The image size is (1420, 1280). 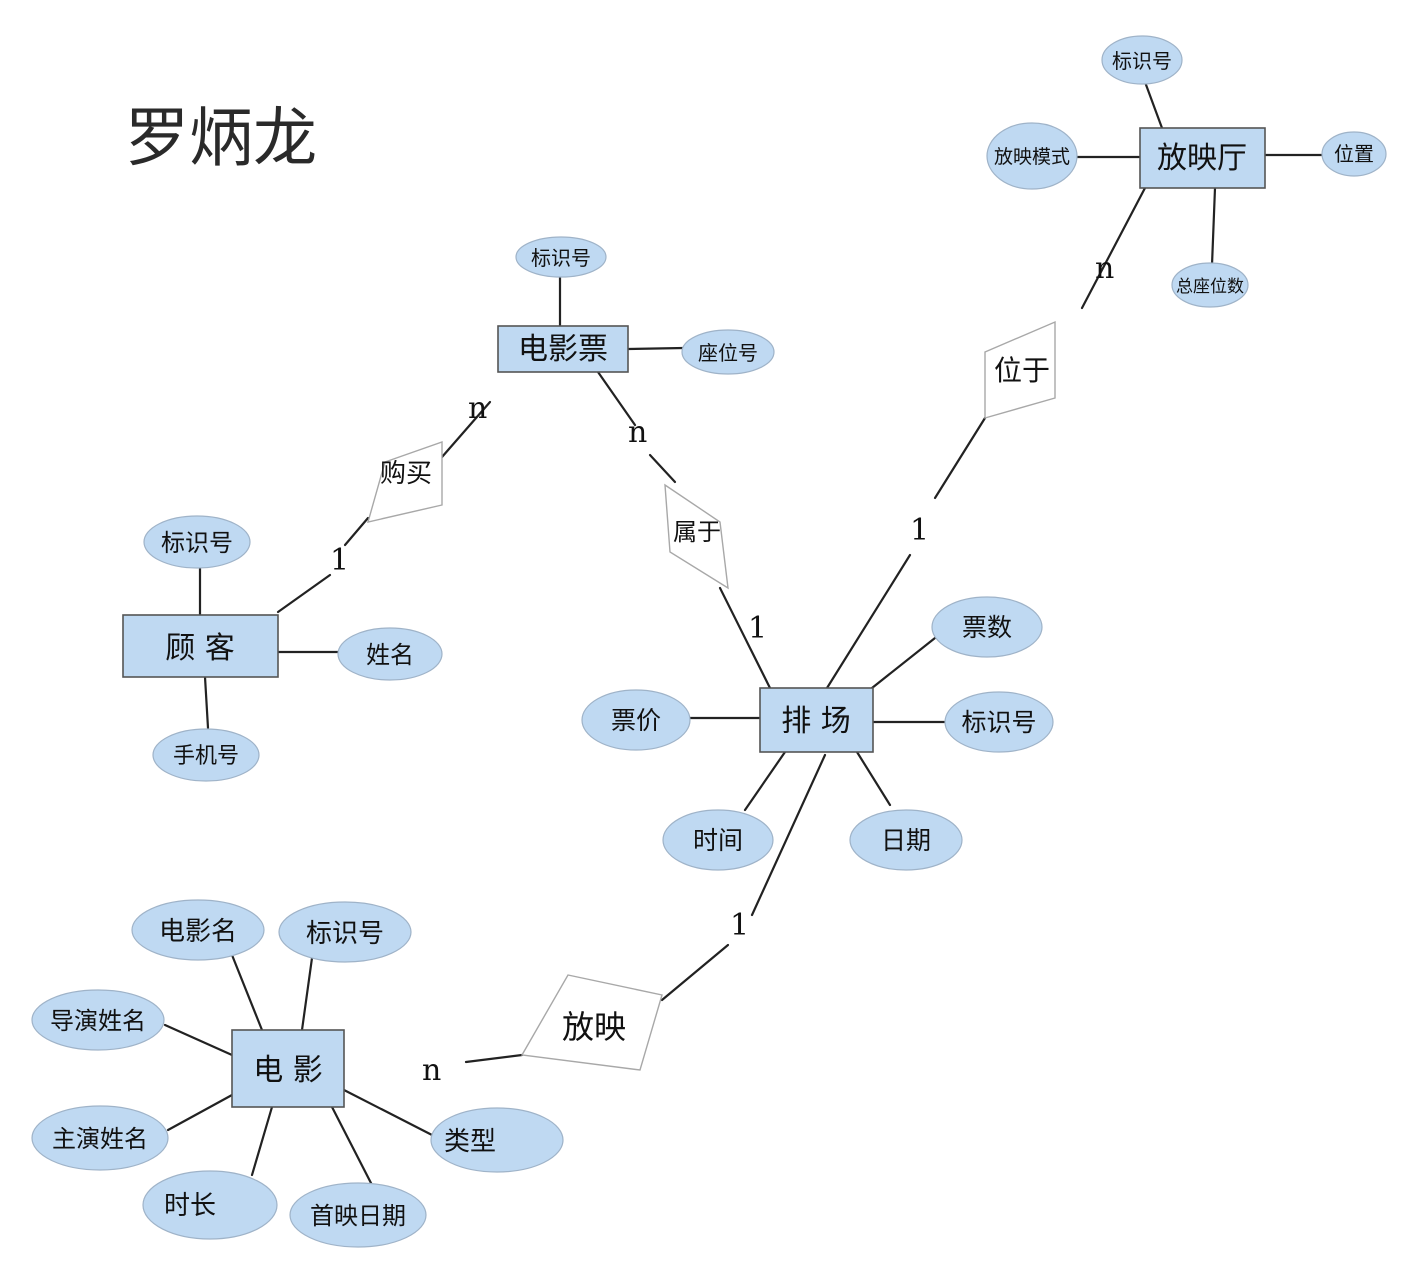 What do you see at coordinates (406, 474) in the screenshot?
I see `relationship-buy-label: 购买` at bounding box center [406, 474].